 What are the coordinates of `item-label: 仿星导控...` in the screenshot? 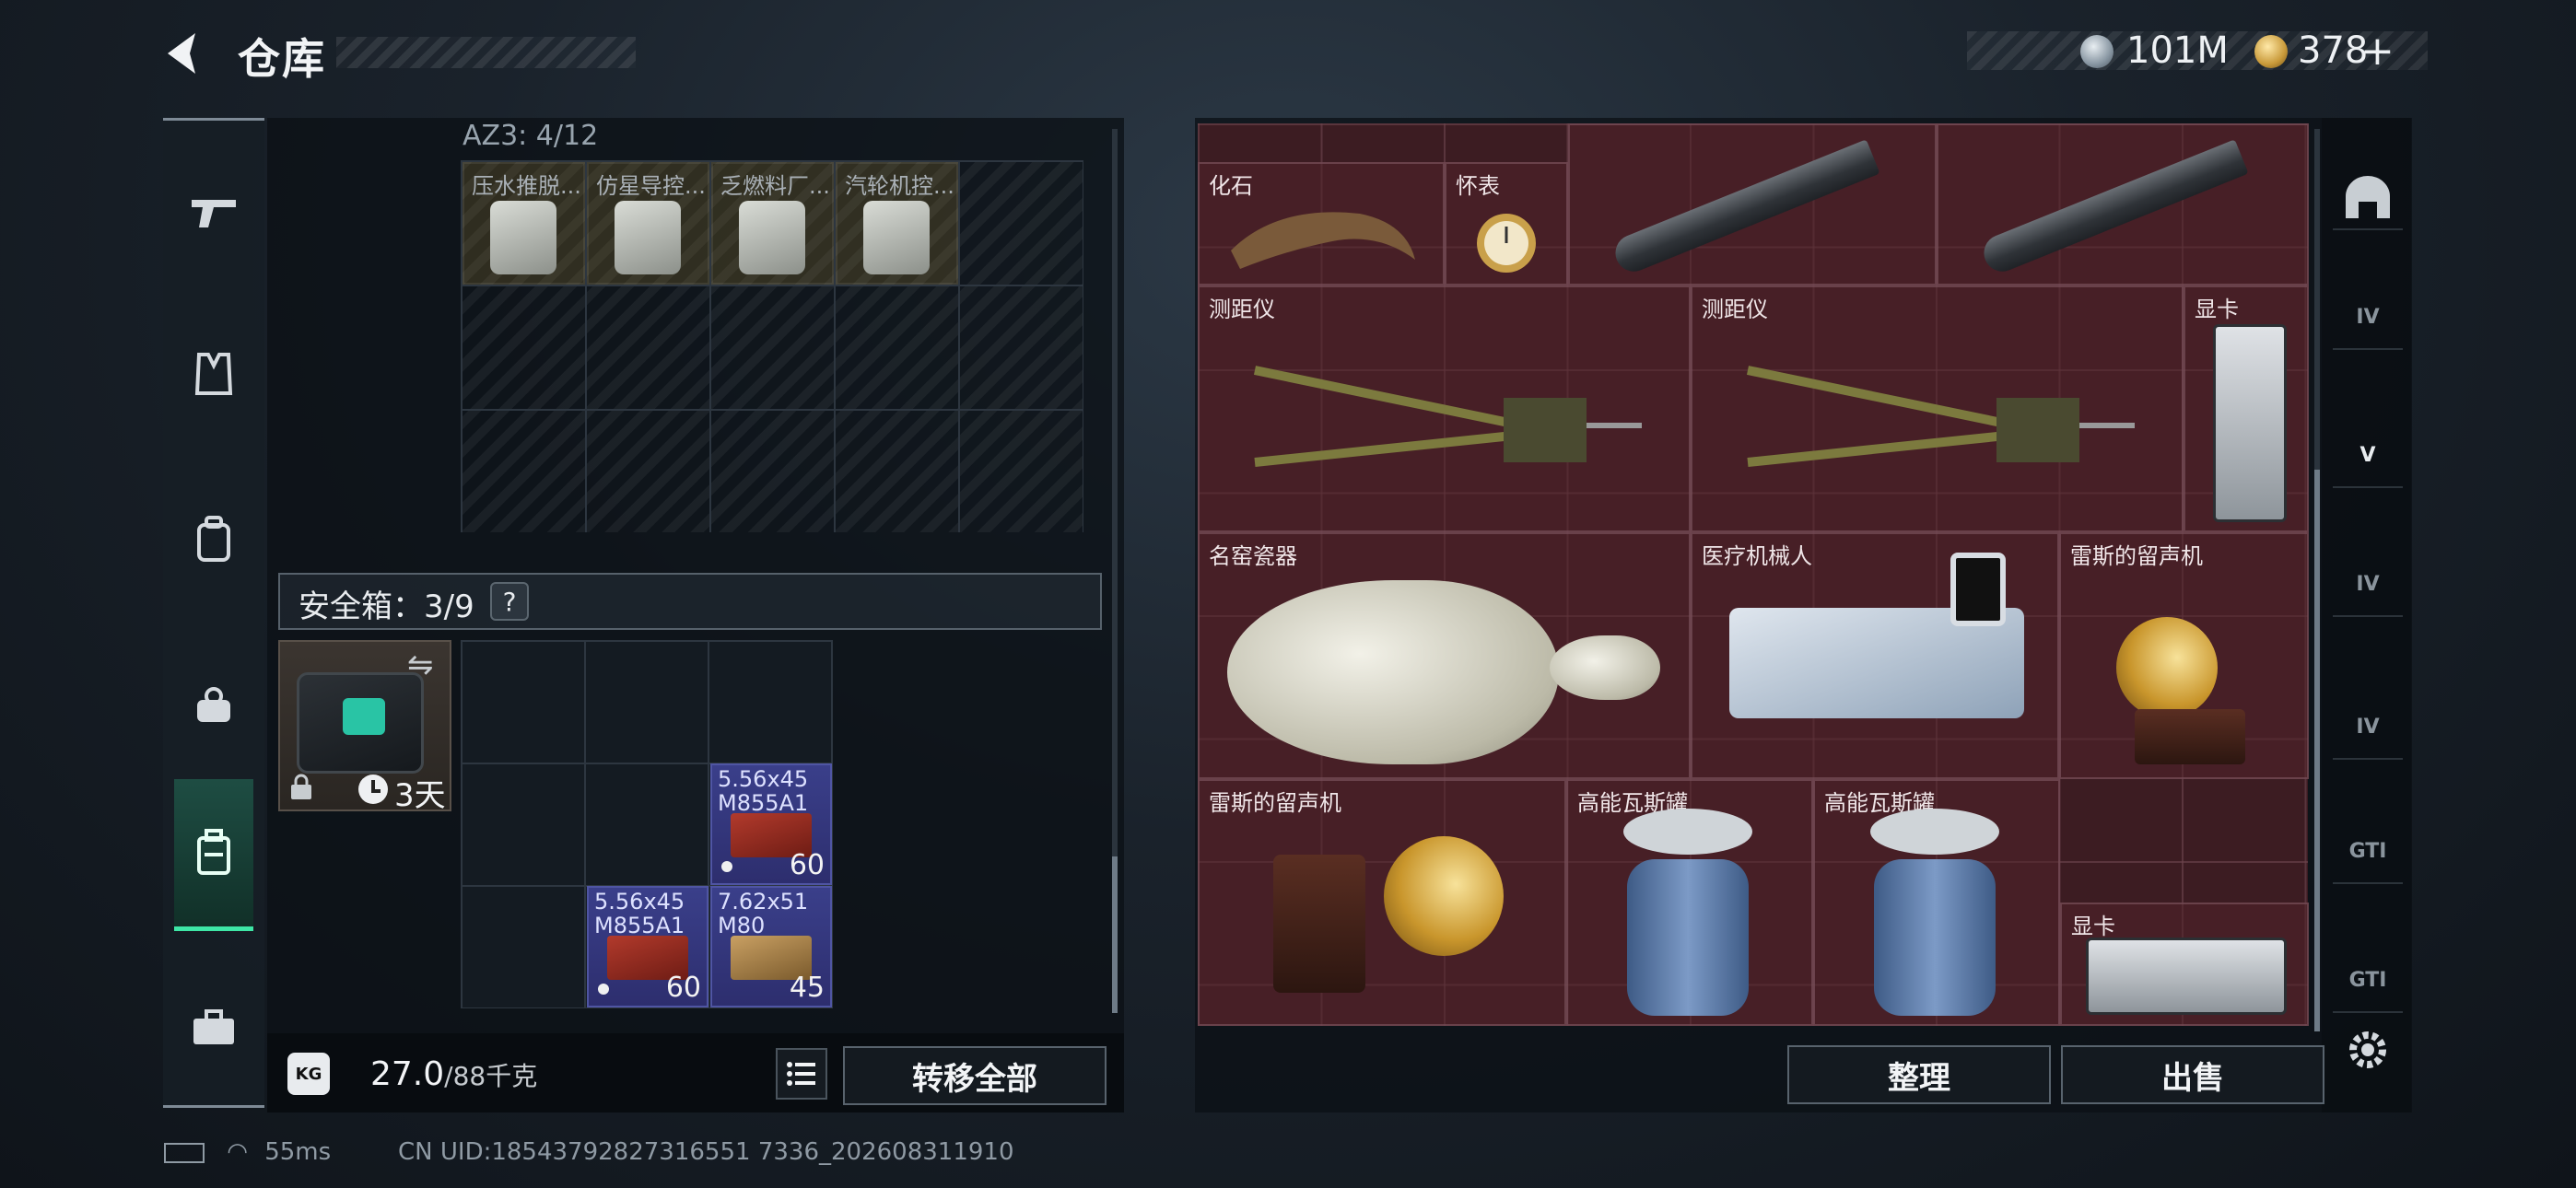 It's located at (651, 186).